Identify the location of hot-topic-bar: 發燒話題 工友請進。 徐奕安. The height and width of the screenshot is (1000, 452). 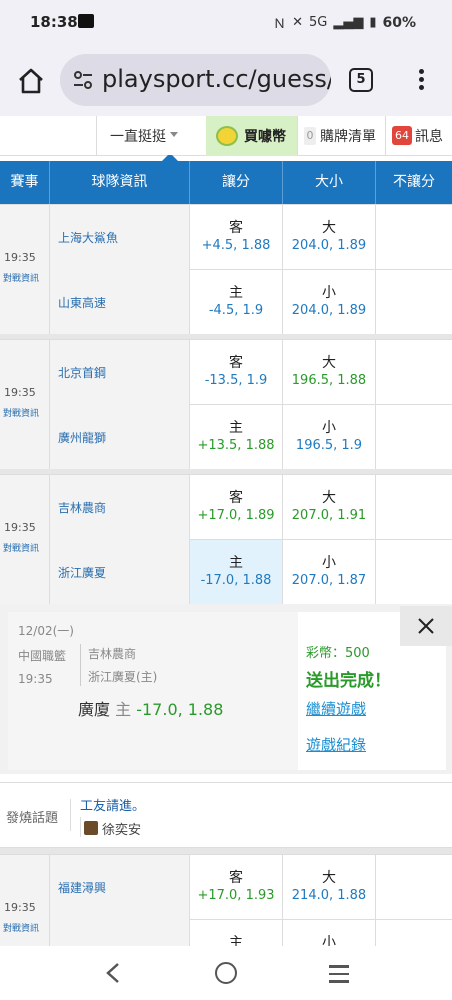
(226, 815).